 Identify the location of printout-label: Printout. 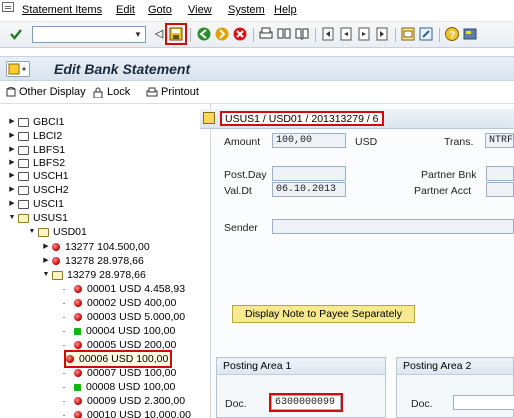
(180, 92).